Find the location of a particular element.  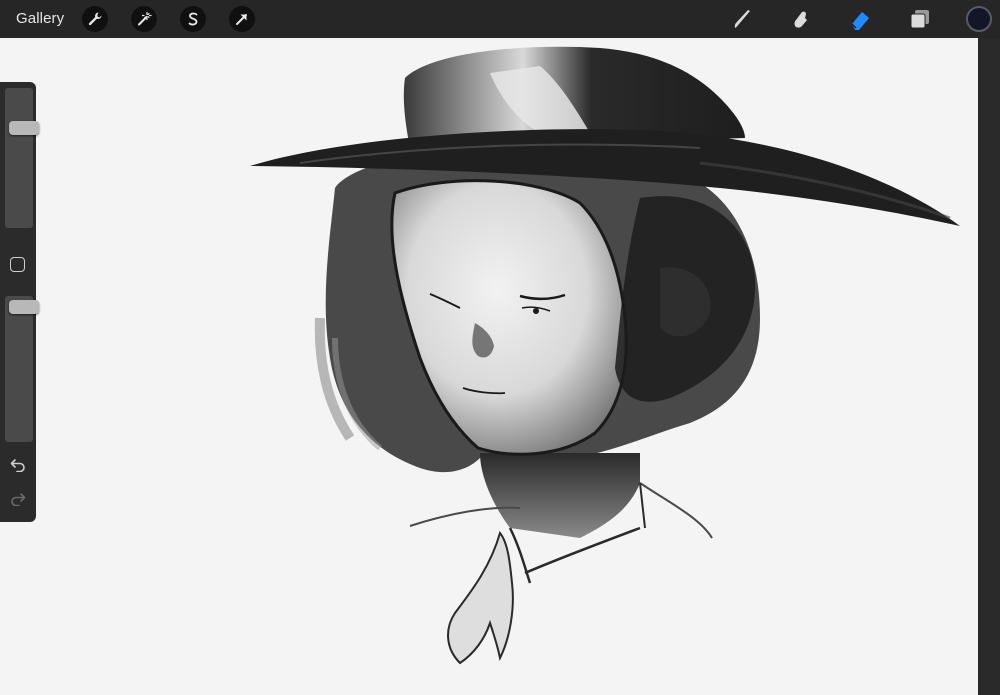

neck-shape is located at coordinates (560, 495).